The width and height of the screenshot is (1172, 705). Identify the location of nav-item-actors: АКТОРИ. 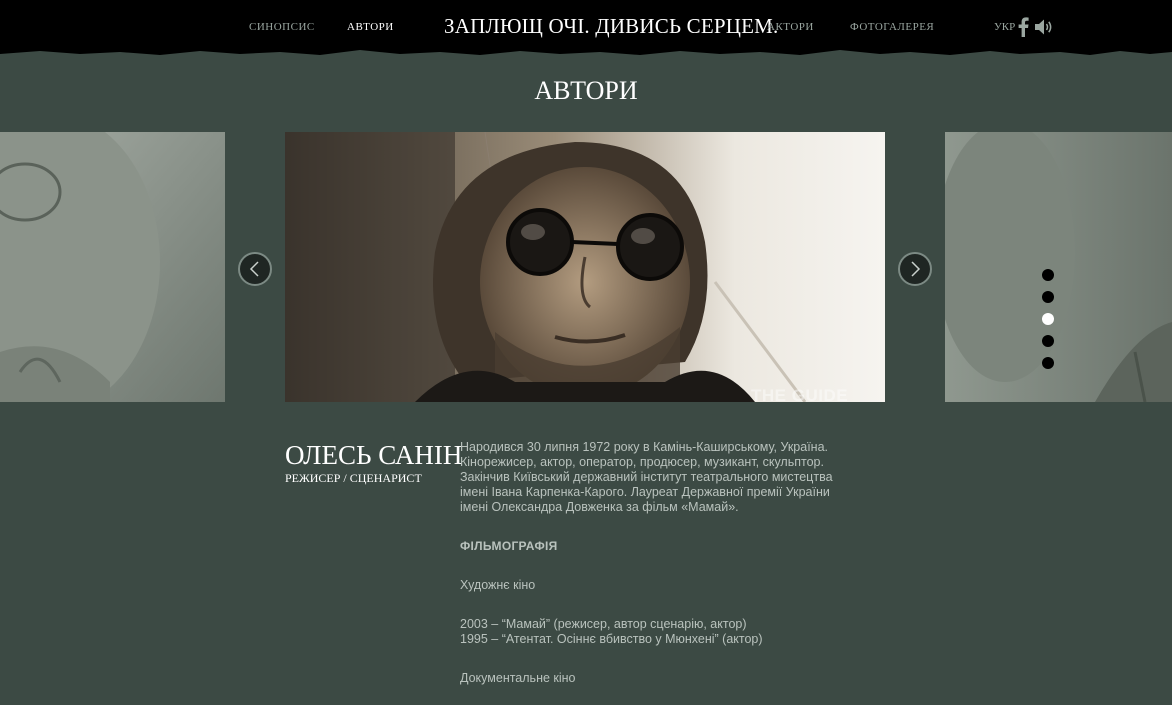
(790, 27).